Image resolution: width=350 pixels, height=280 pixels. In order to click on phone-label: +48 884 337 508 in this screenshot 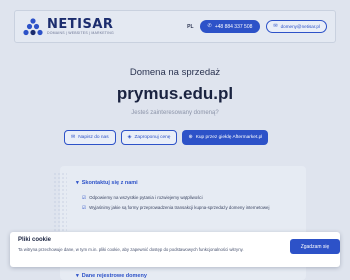, I will do `click(233, 26)`.